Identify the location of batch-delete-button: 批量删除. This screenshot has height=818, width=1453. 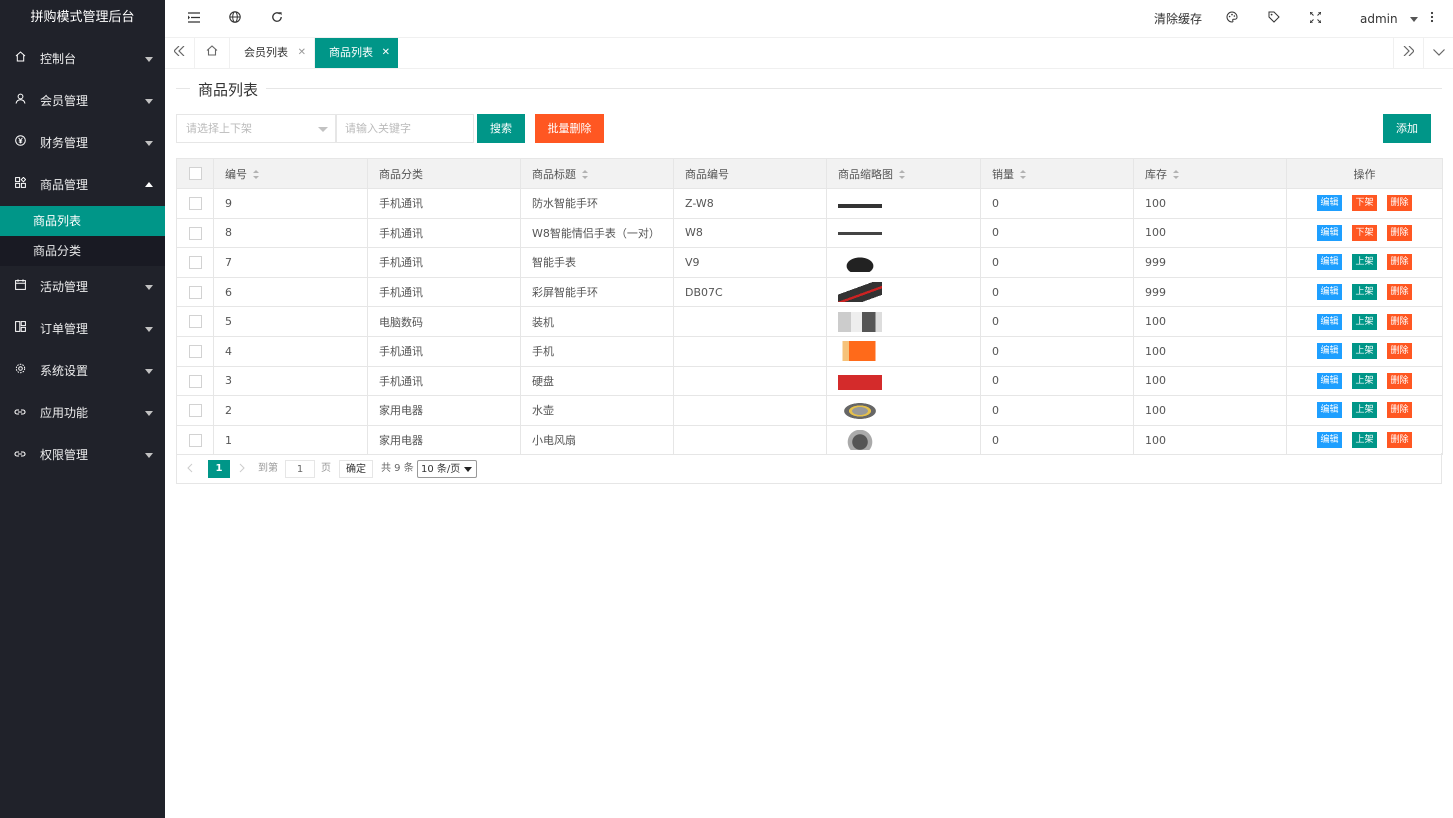
(569, 128).